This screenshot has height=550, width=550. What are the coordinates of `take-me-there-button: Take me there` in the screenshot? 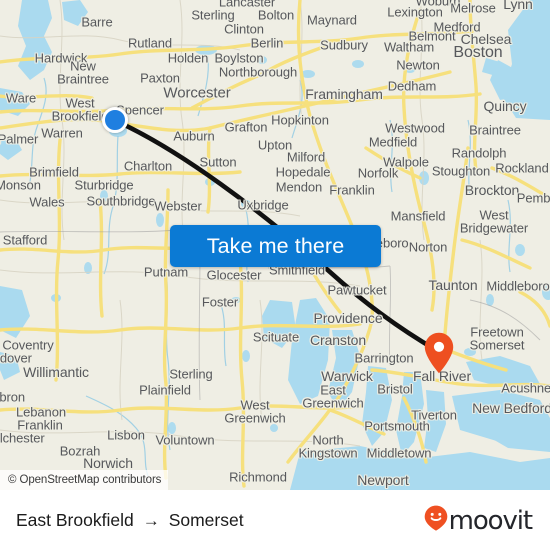 It's located at (275, 246).